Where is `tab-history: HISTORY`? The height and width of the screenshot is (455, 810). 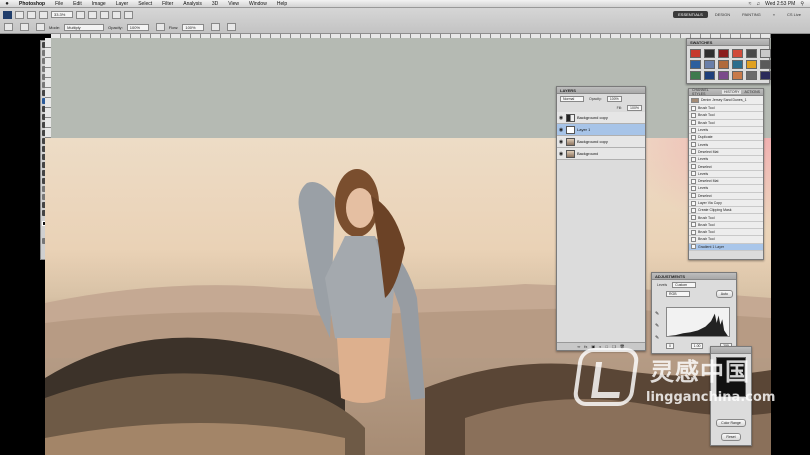 tab-history: HISTORY is located at coordinates (732, 92).